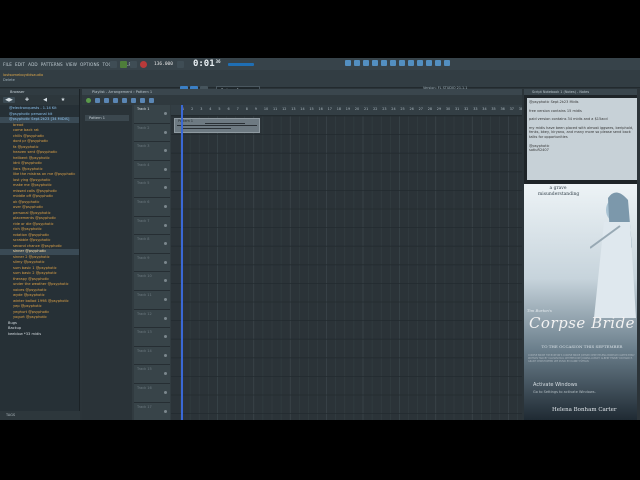  I want to click on track-header: Track 5, so click(152, 188).